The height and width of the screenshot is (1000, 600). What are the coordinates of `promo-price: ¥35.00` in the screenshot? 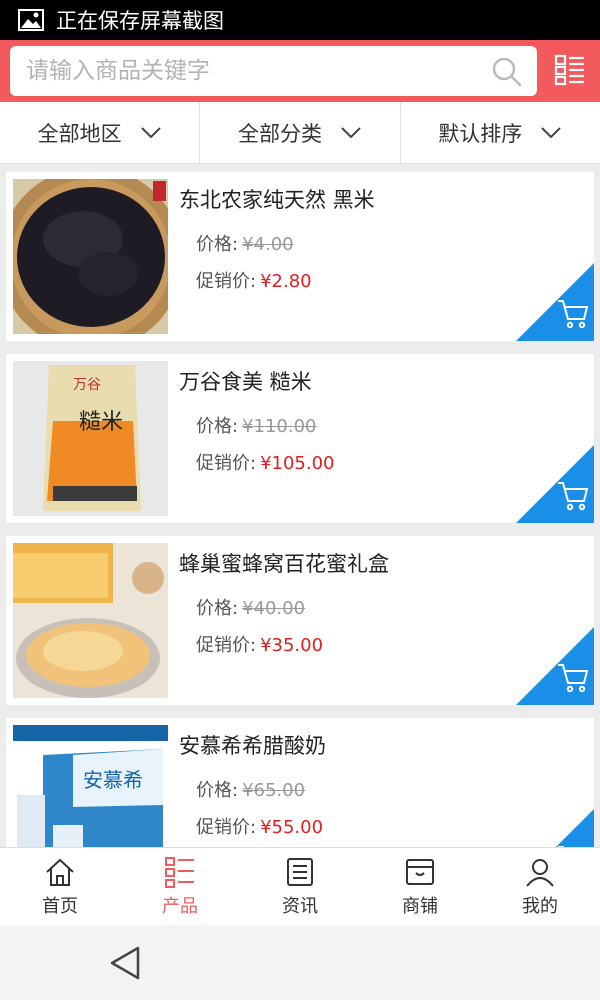 It's located at (292, 645).